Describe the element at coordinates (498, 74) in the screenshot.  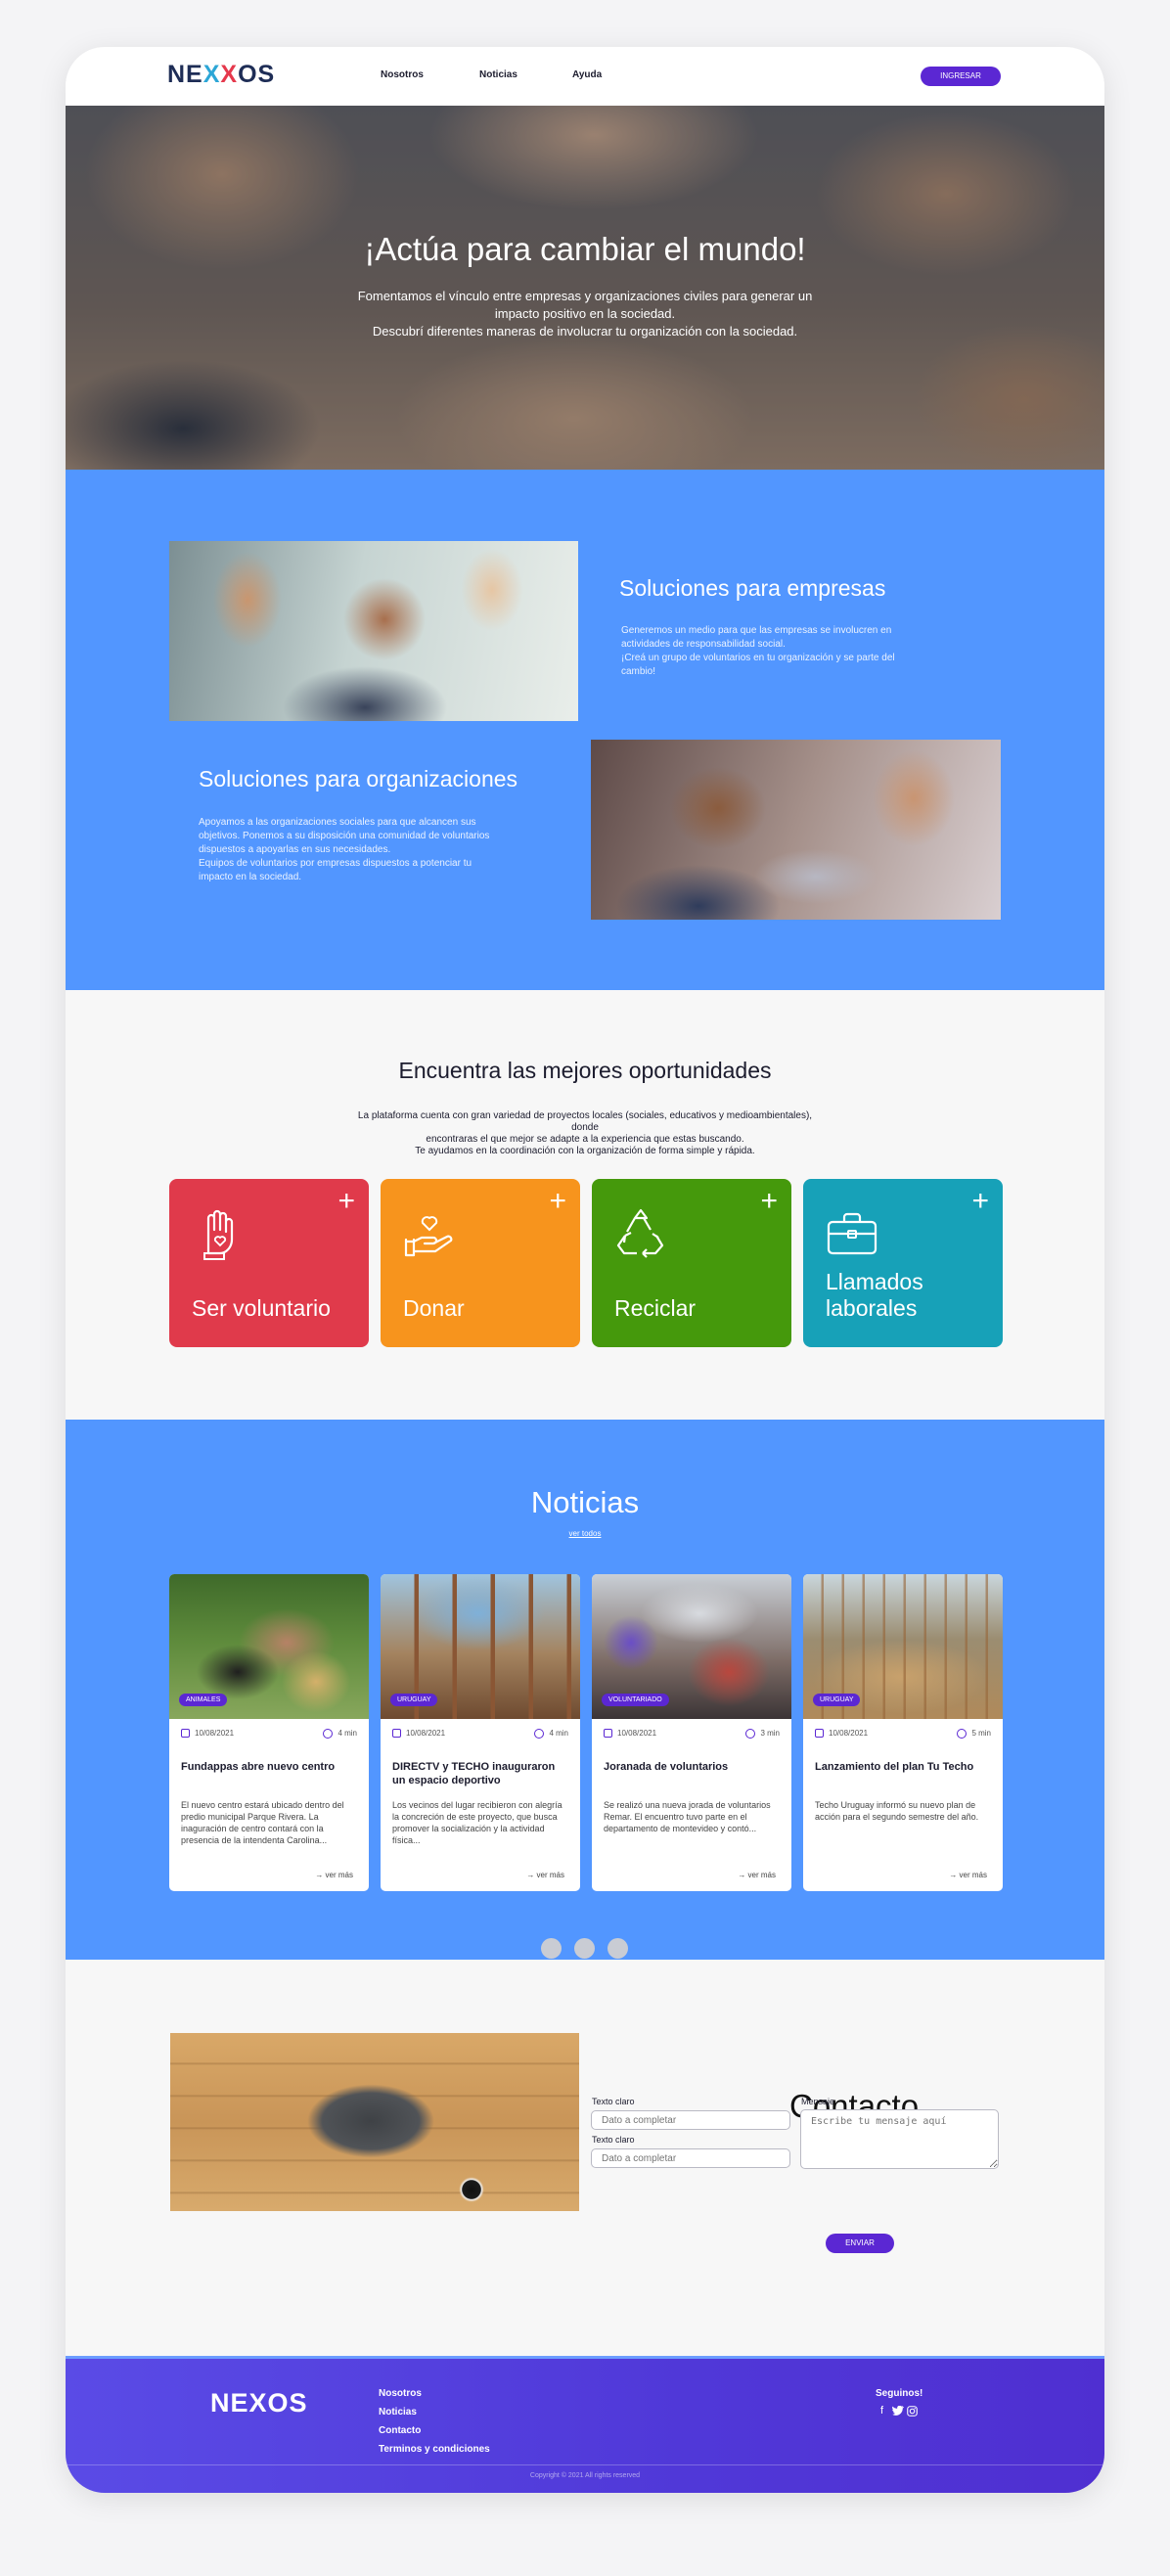
I see `nav-noticias: Noticias` at that location.